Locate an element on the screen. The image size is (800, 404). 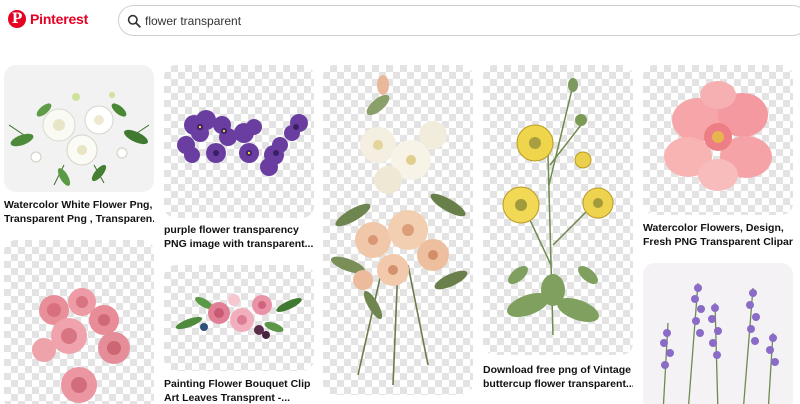
pin-image-vintage-buttercup is located at coordinates (558, 210).